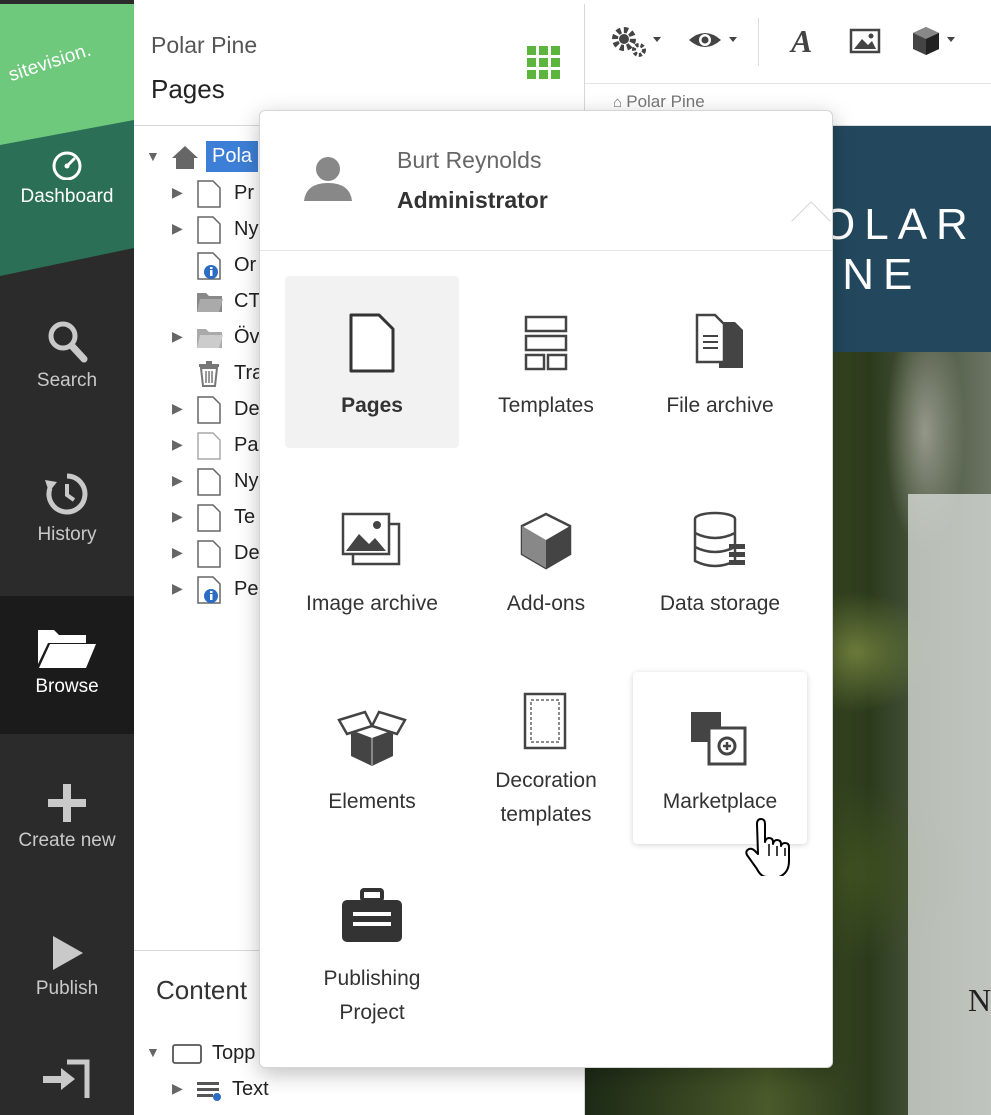 The height and width of the screenshot is (1115, 991). I want to click on font-icon: A, so click(804, 42).